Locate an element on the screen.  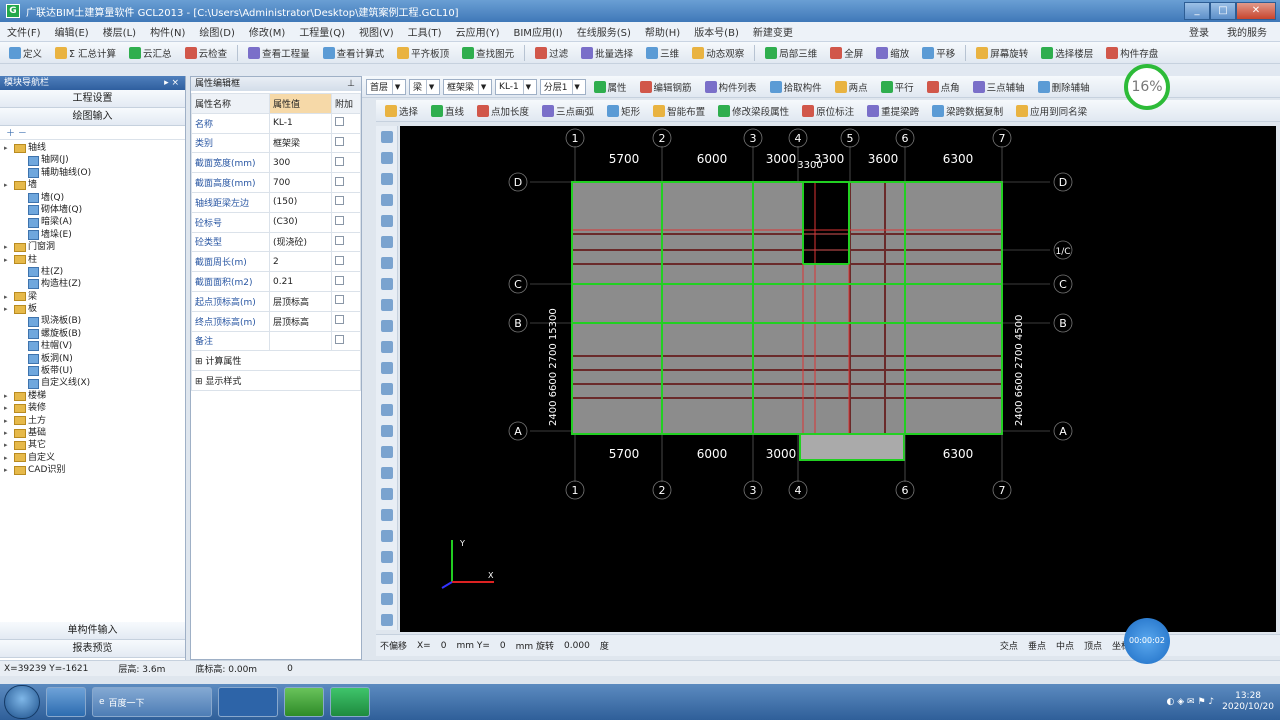
menu-item-11: 在线服务(S) is located at coordinates (604, 31).